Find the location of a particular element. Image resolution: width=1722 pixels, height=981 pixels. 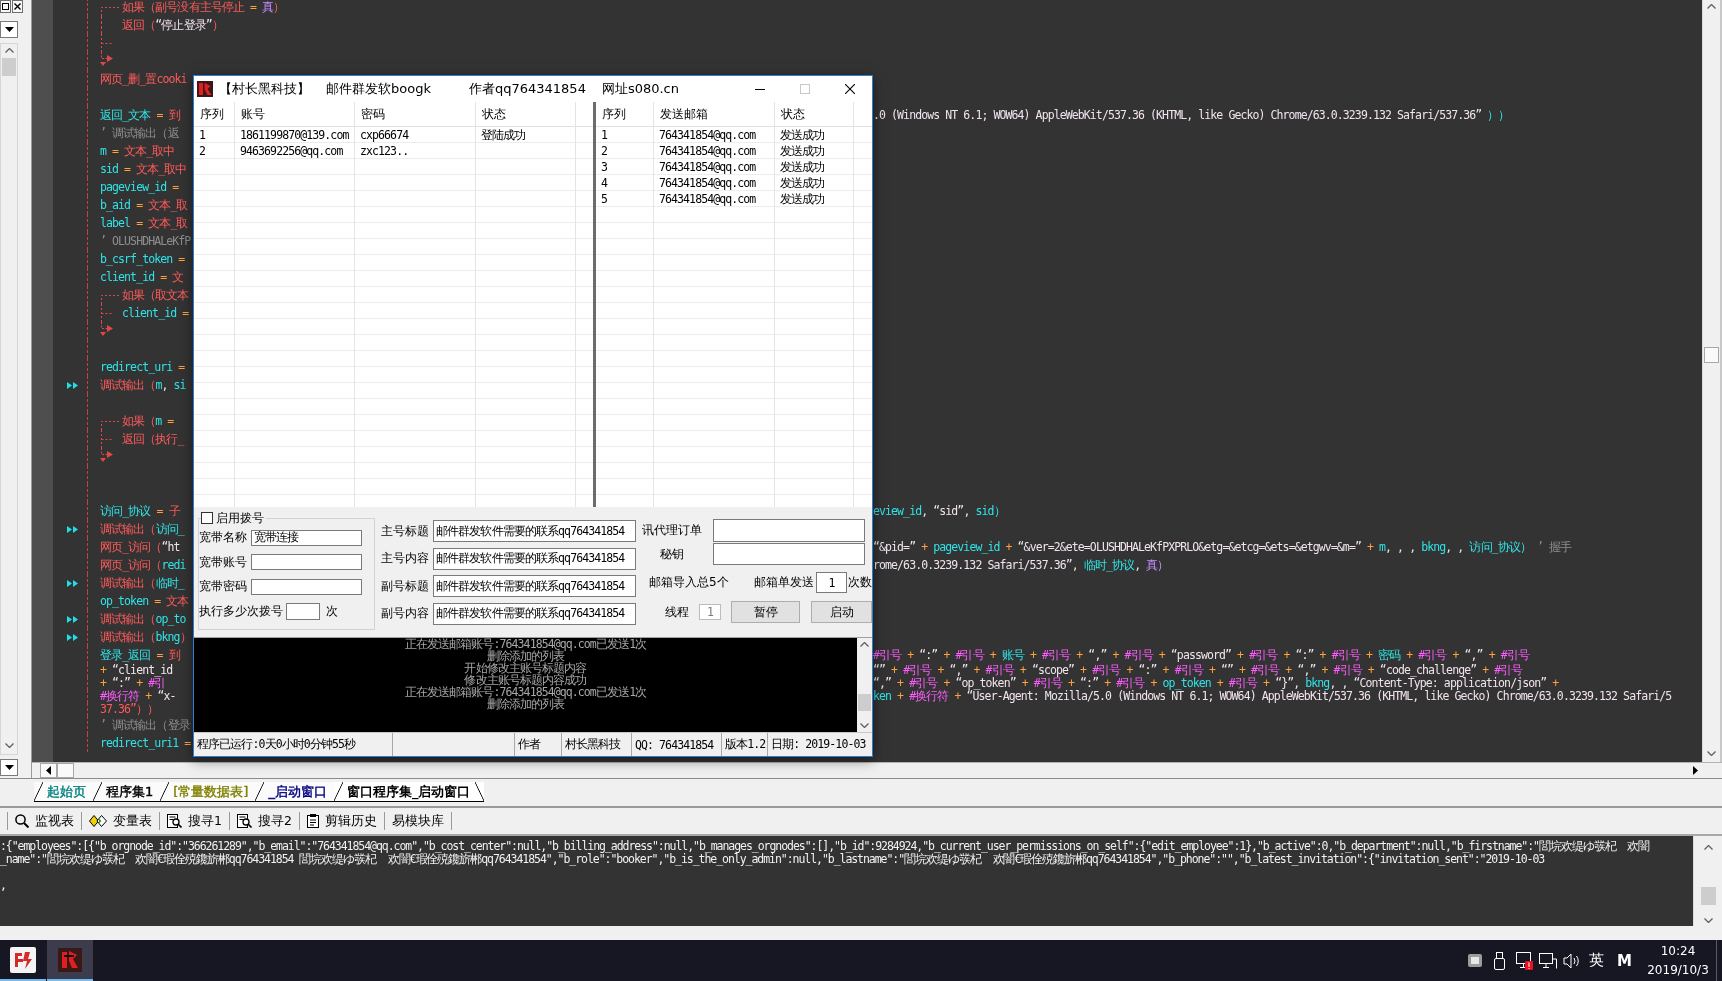

code-line: “” + #引号 + “,” + #引号 + “scope” + #引号 + “:” + #引号 + “” + #引号 + “,” + #引号 + “code_challenge” + #引号 is located at coordinates (1198, 670).